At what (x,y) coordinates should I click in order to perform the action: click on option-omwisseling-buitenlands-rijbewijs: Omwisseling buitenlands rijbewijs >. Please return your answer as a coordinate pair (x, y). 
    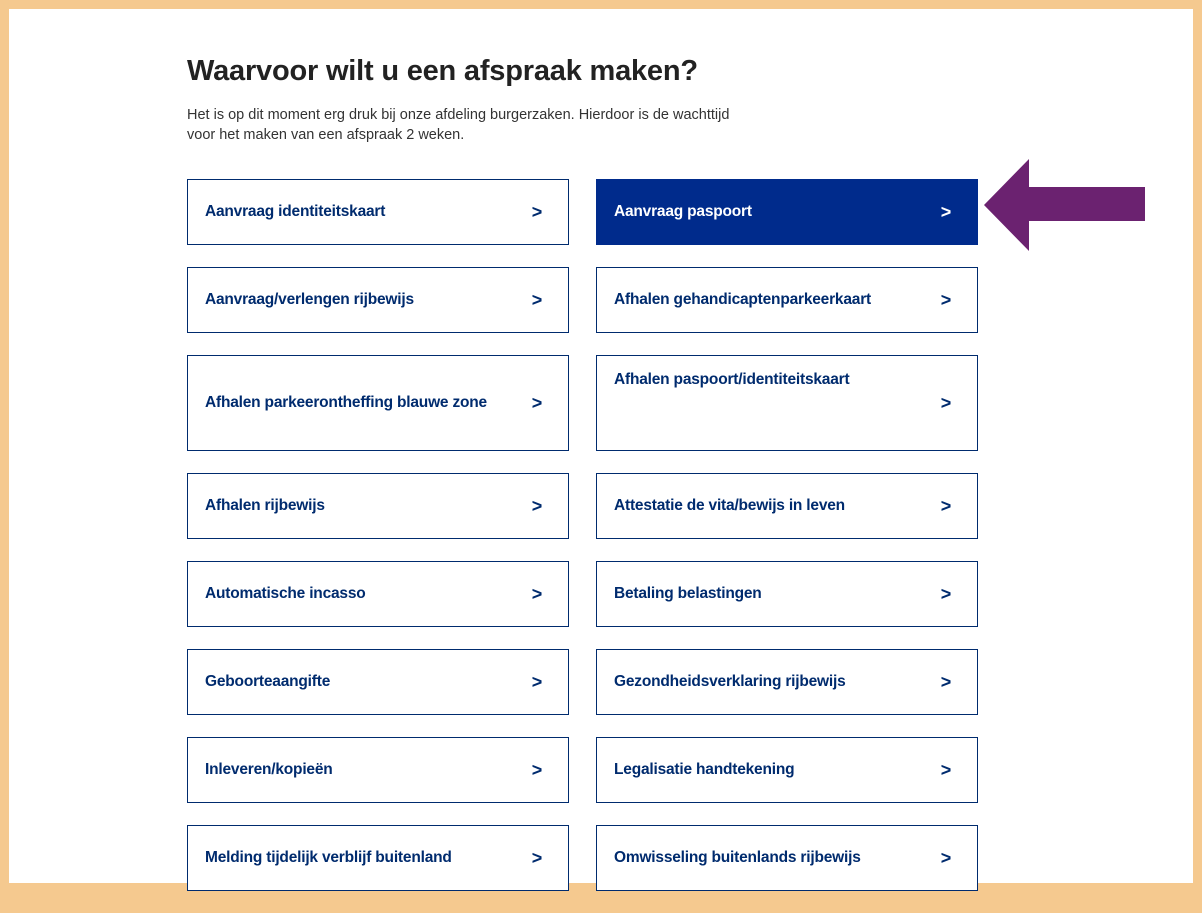
    Looking at the image, I should click on (787, 858).